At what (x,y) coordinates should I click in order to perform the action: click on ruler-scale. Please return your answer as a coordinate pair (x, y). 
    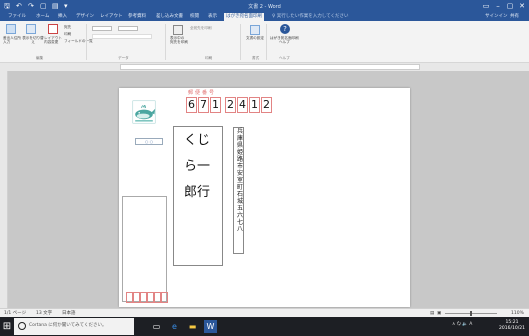
    Looking at the image, I should click on (270, 67).